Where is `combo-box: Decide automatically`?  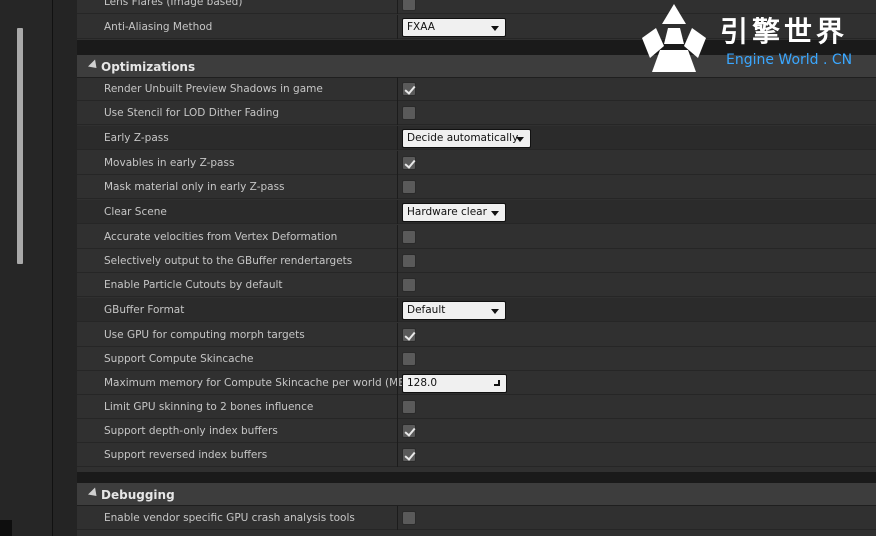
combo-box: Decide automatically is located at coordinates (466, 138).